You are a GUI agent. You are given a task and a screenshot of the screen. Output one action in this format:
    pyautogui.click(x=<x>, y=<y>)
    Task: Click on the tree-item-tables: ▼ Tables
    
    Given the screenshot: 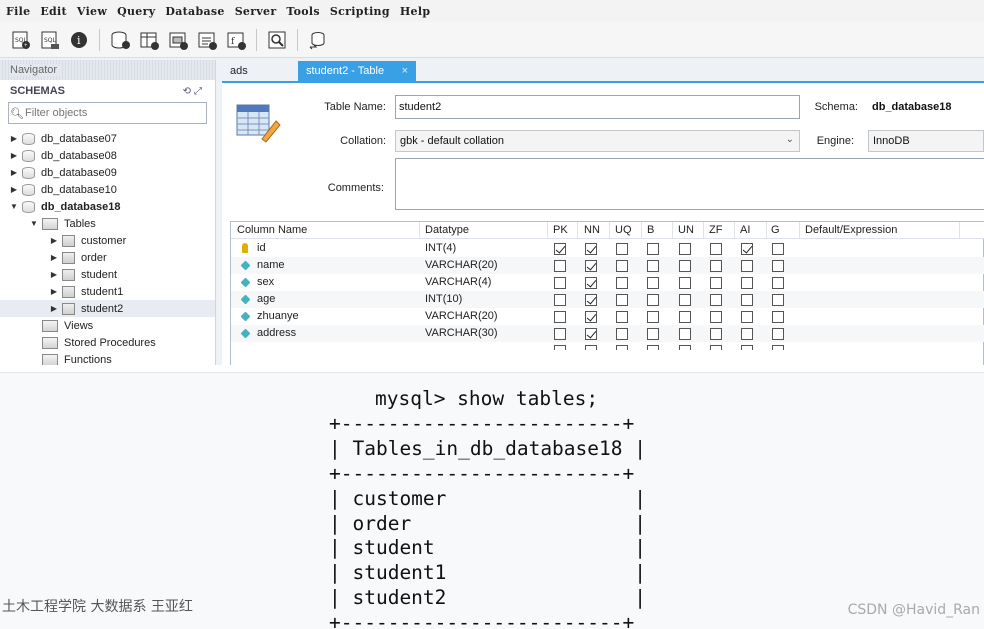 What is the action you would take?
    pyautogui.click(x=107, y=223)
    